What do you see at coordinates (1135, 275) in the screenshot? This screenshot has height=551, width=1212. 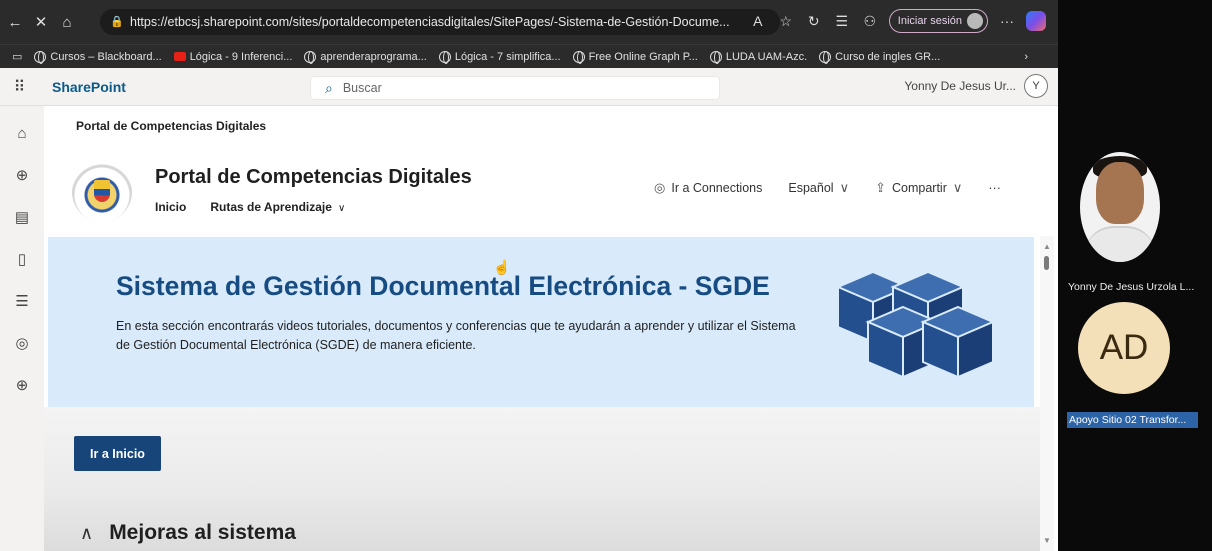 I see `meeting-panel` at bounding box center [1135, 275].